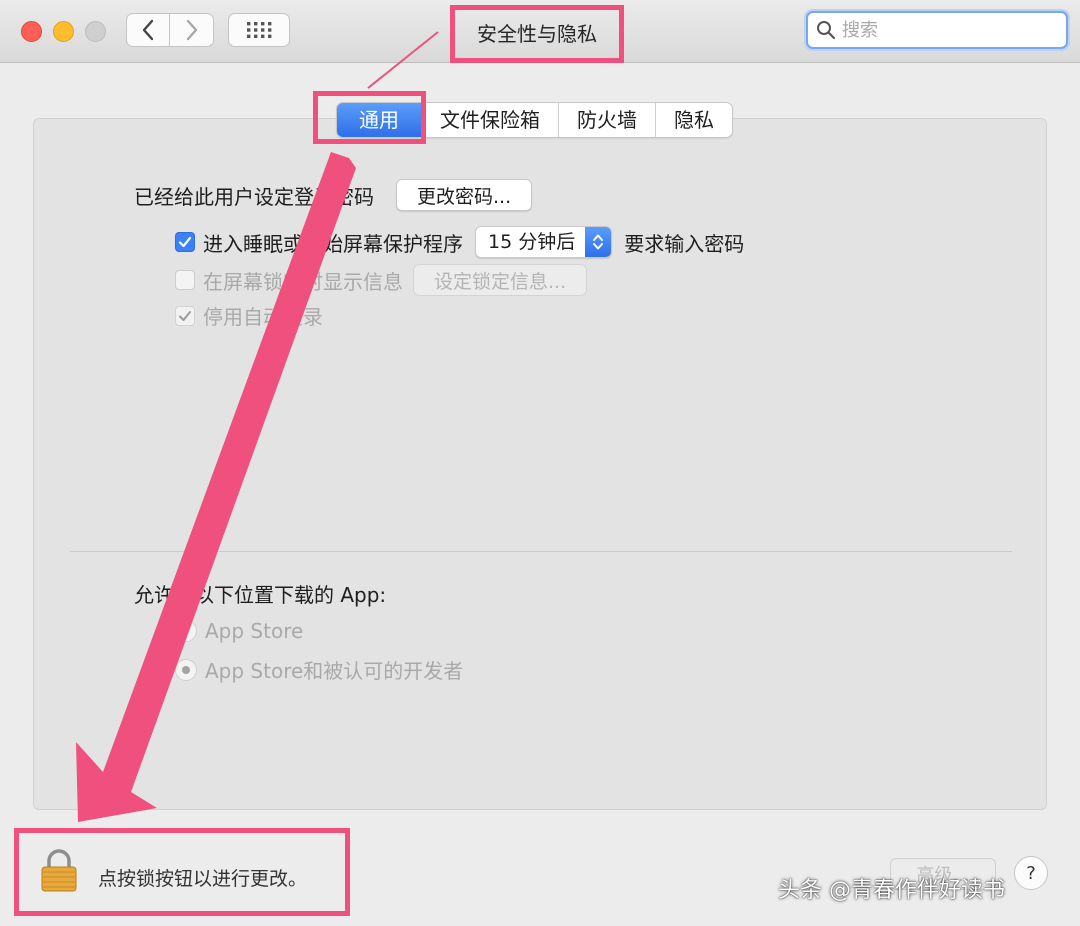 This screenshot has width=1080, height=926. I want to click on section-divider, so click(541, 551).